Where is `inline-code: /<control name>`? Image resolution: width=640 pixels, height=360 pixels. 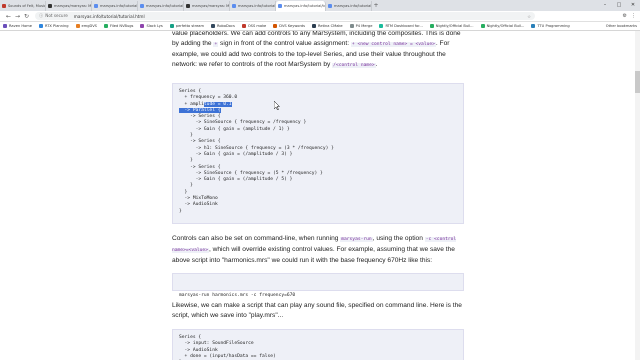 inline-code: /<control name> is located at coordinates (354, 65).